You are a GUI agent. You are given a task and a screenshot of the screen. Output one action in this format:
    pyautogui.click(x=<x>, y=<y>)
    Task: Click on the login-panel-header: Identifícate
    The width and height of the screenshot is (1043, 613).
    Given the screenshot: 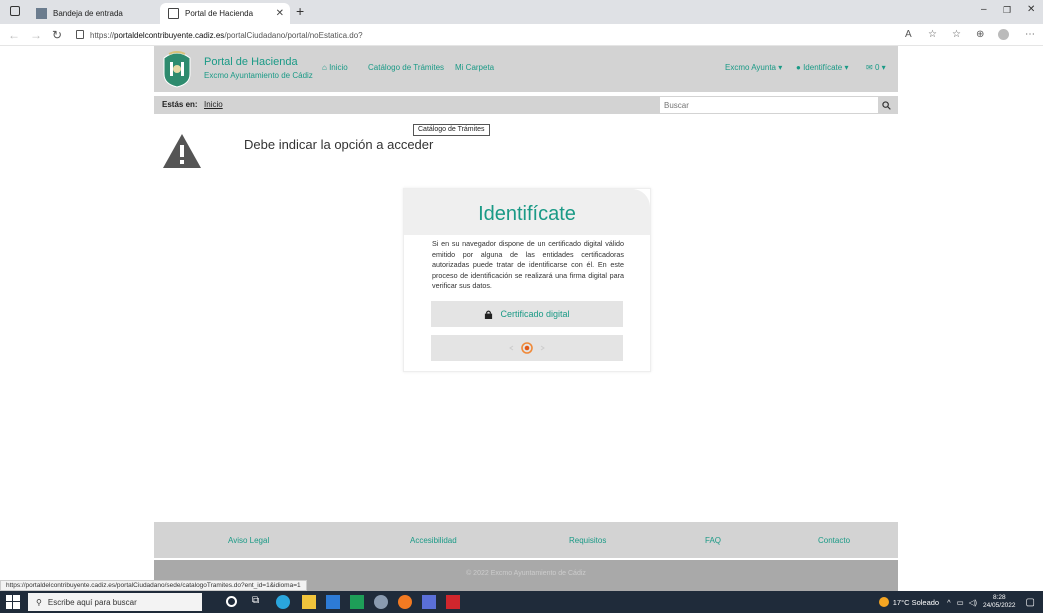 What is the action you would take?
    pyautogui.click(x=527, y=212)
    